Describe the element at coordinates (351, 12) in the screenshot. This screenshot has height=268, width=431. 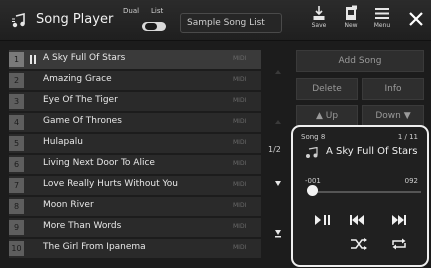
I see `new-document-icon` at that location.